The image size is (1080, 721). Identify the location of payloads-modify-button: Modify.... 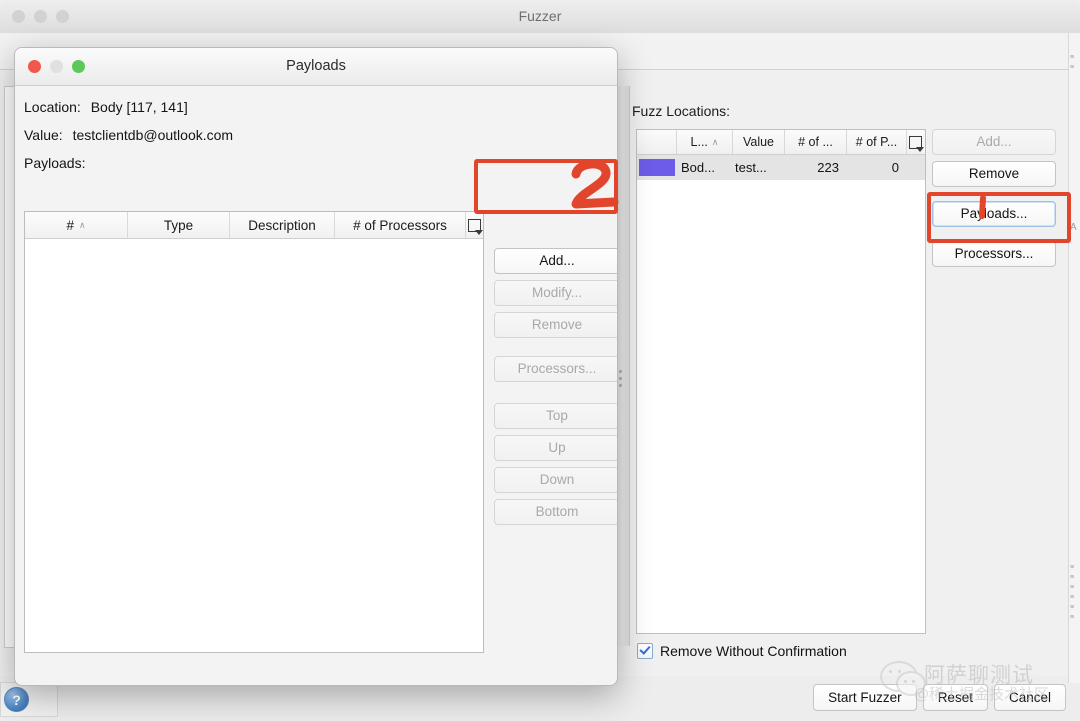
(555, 293).